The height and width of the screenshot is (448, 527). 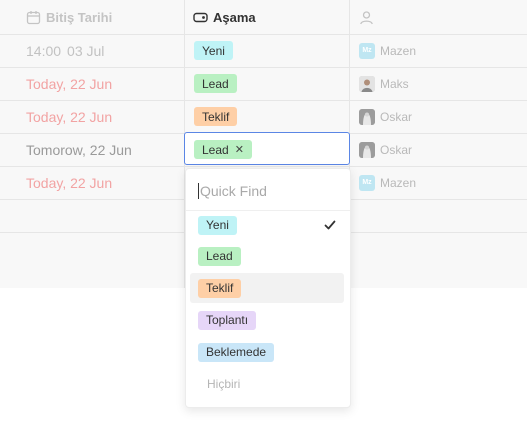 I want to click on assignee-cell: Maks, so click(x=384, y=83).